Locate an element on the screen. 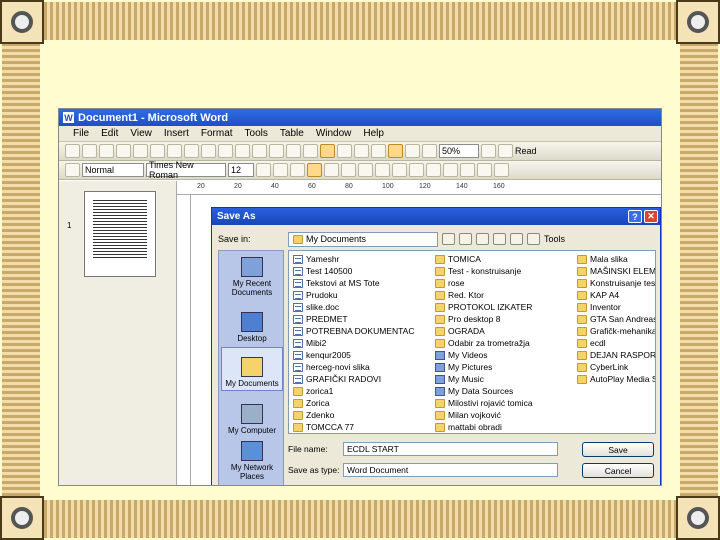  cut-icon is located at coordinates (208, 151).